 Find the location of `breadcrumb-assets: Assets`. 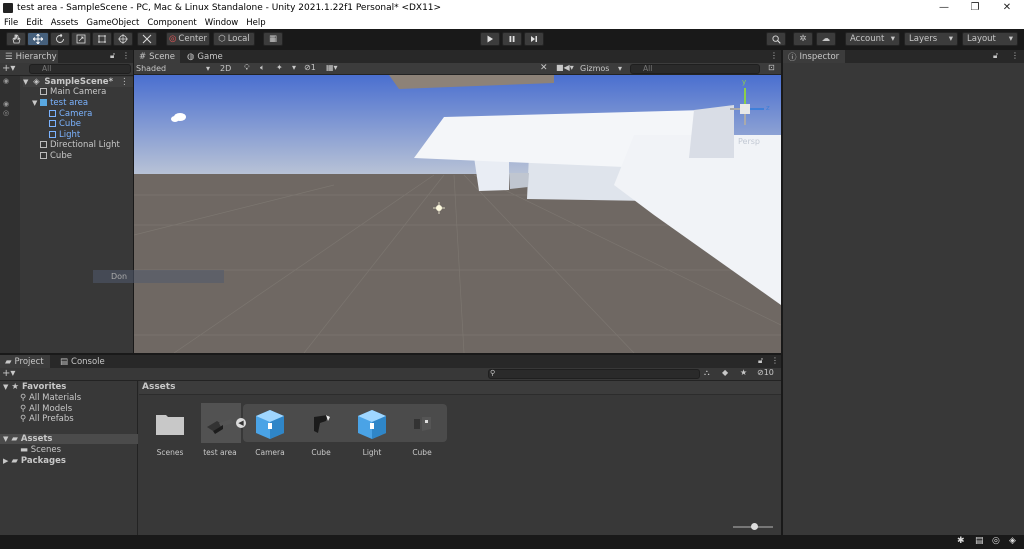

breadcrumb-assets: Assets is located at coordinates (158, 387).